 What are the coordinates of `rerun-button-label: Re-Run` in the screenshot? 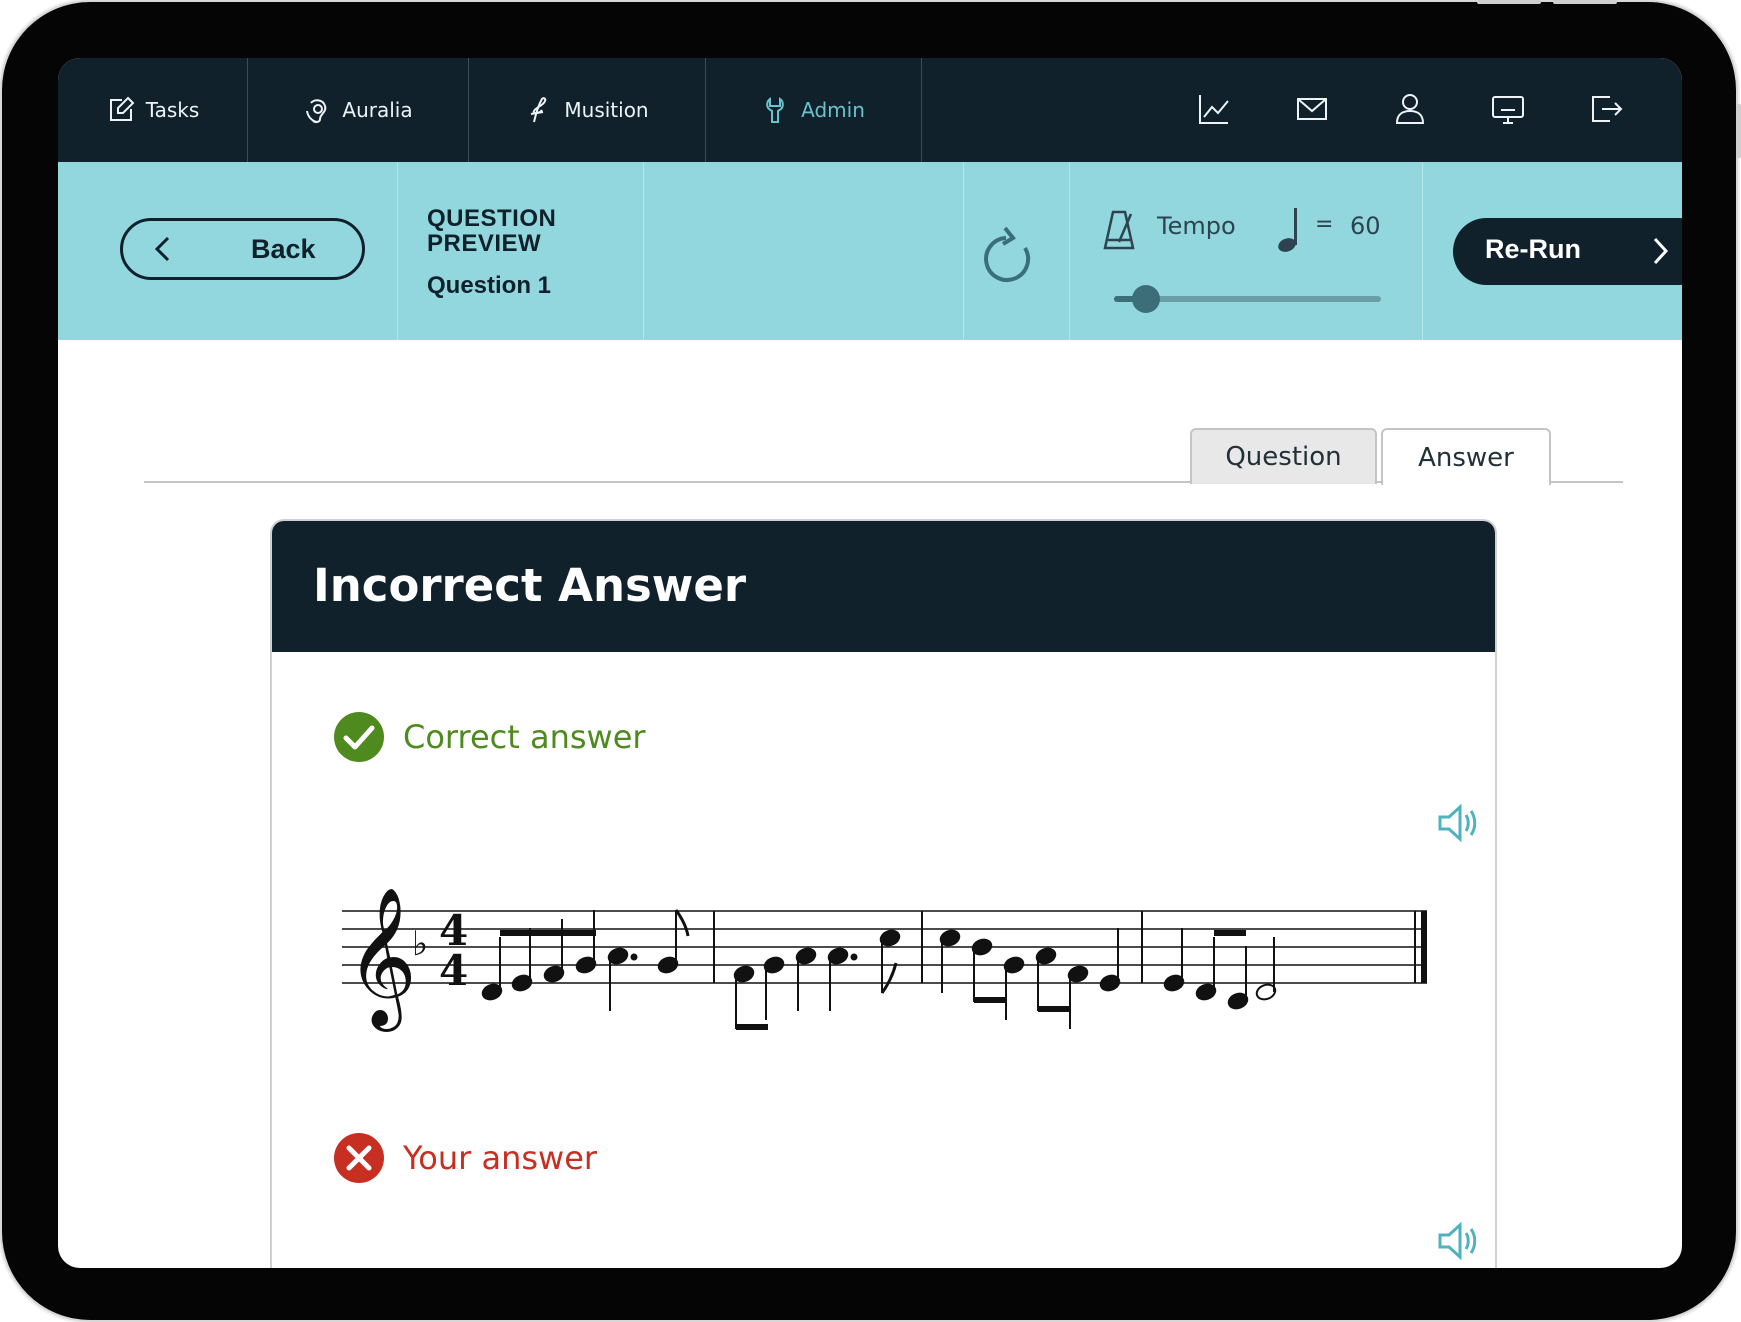 It's located at (1533, 249).